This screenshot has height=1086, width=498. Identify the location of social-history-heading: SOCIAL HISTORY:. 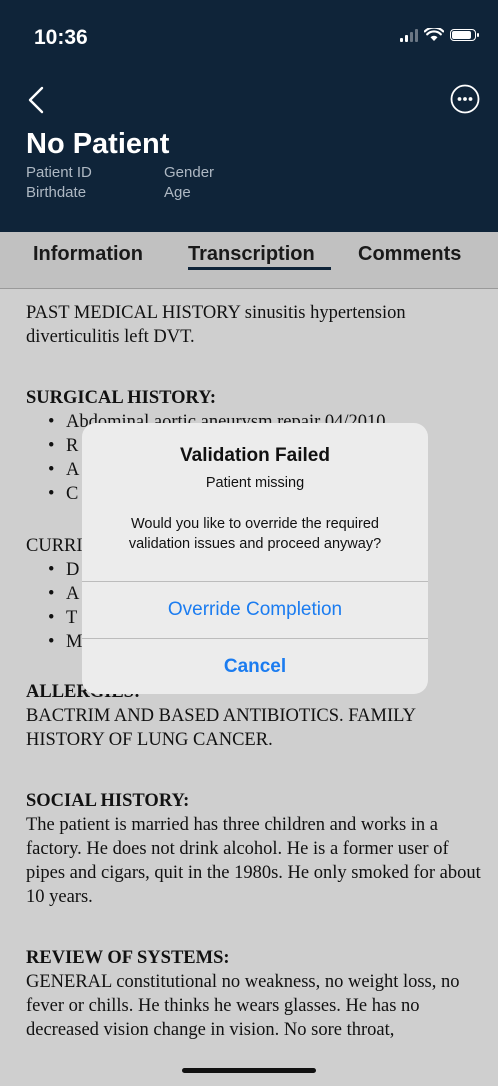
(108, 801).